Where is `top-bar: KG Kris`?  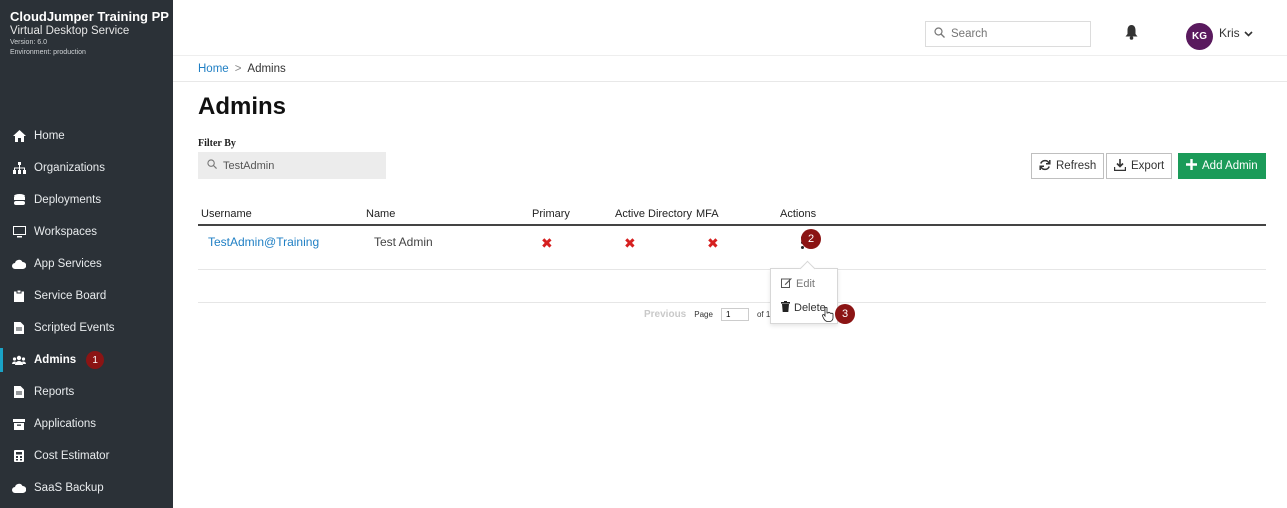 top-bar: KG Kris is located at coordinates (730, 28).